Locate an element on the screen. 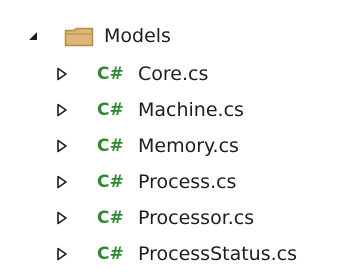 The height and width of the screenshot is (279, 360). tree-item-file: C# Machine.cs is located at coordinates (180, 110).